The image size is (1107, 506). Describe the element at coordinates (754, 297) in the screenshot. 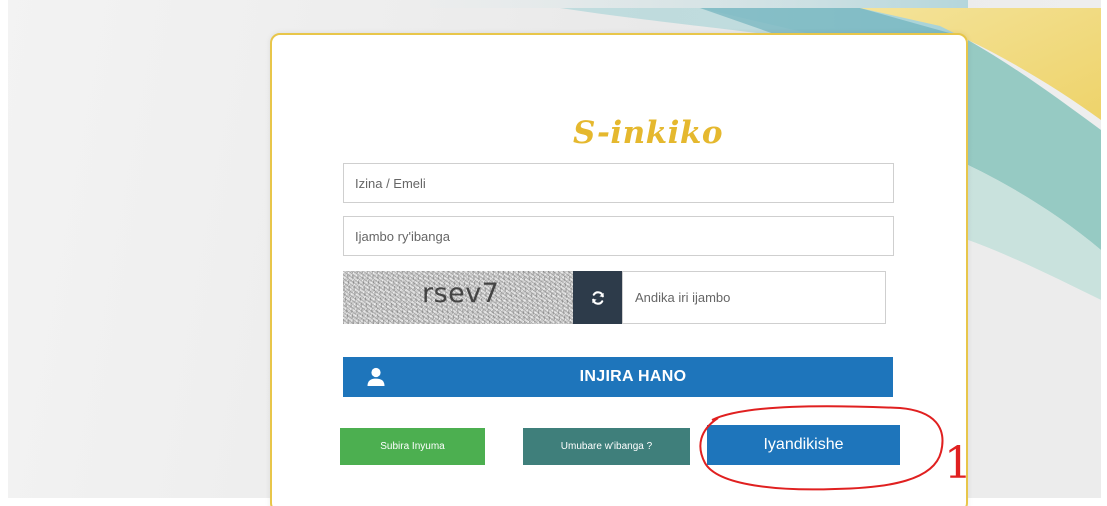

I see `captcha-input` at that location.